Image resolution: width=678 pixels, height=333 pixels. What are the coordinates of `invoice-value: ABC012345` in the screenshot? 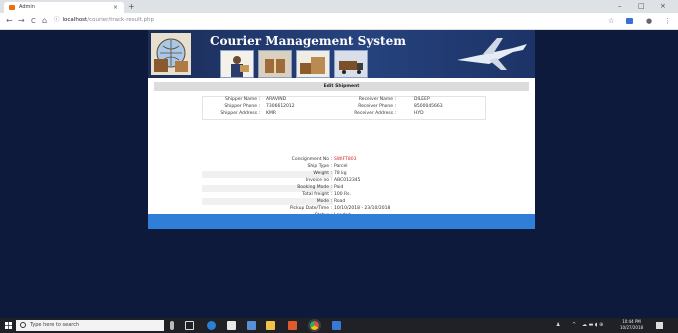 It's located at (347, 180).